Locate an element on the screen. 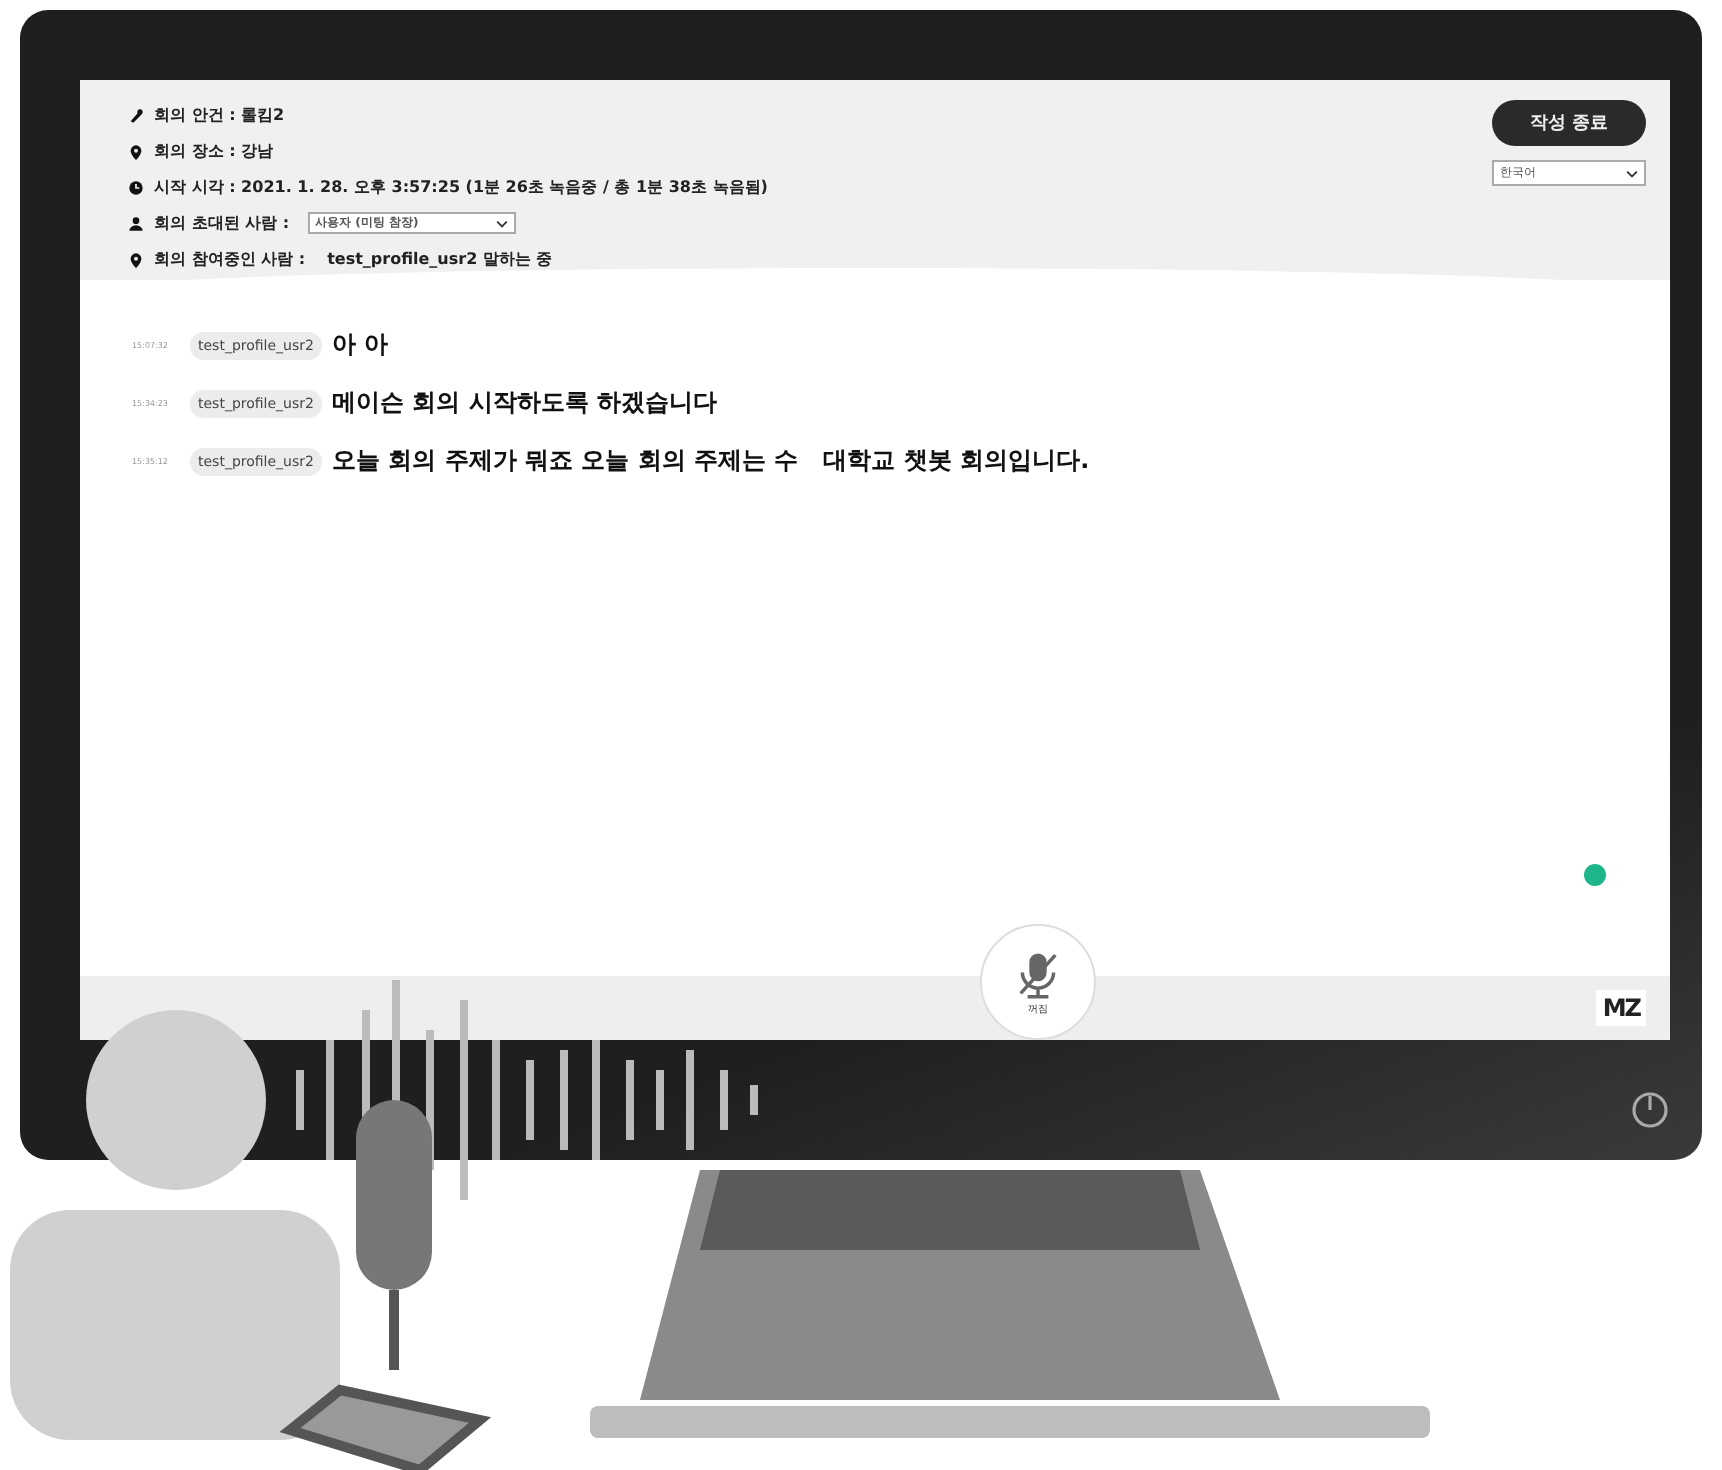 Image resolution: width=1722 pixels, height=1470 pixels. field-label: 회의 참여중인 사람 : is located at coordinates (230, 259).